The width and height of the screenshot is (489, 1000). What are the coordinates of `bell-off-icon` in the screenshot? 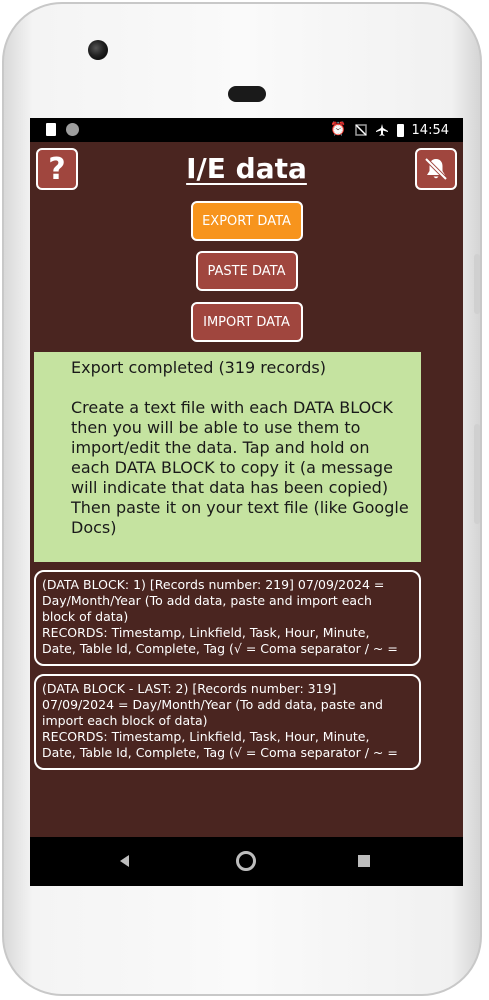 It's located at (436, 169).